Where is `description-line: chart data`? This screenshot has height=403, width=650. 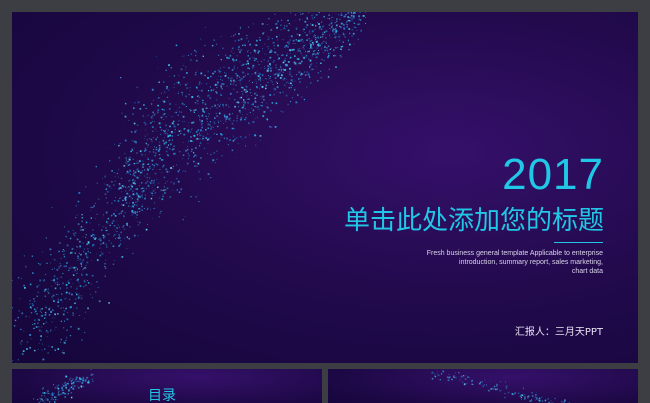 description-line: chart data is located at coordinates (587, 271).